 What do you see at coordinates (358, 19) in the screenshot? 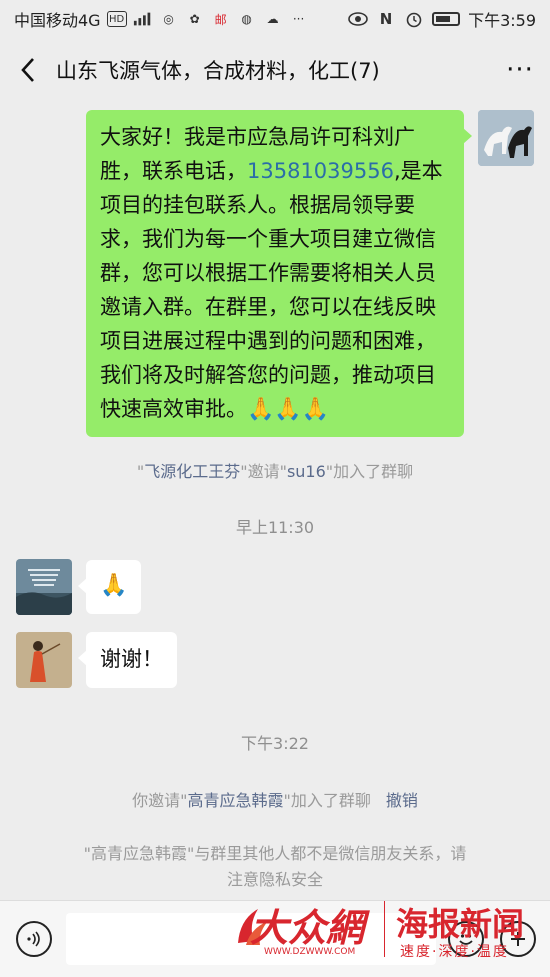
I see `eye-icon` at bounding box center [358, 19].